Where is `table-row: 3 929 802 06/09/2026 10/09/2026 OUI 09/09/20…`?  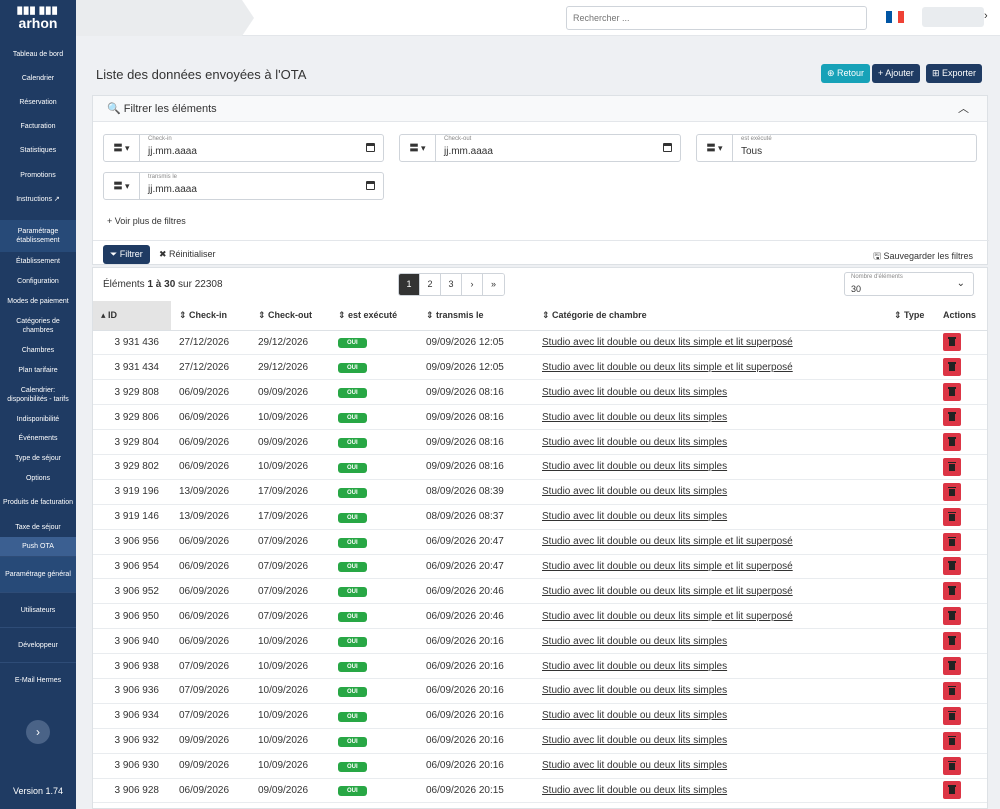 table-row: 3 929 802 06/09/2026 10/09/2026 OUI 09/09/20… is located at coordinates (540, 467).